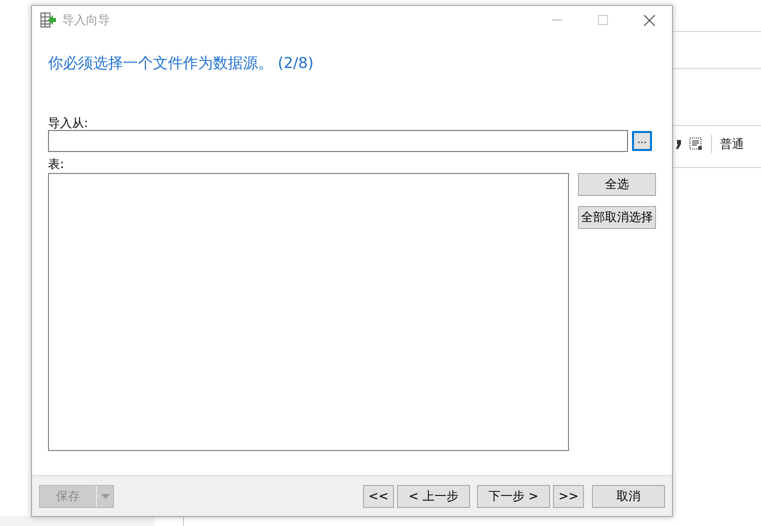  Describe the element at coordinates (86, 20) in the screenshot. I see `window-title: 导入向导` at that location.